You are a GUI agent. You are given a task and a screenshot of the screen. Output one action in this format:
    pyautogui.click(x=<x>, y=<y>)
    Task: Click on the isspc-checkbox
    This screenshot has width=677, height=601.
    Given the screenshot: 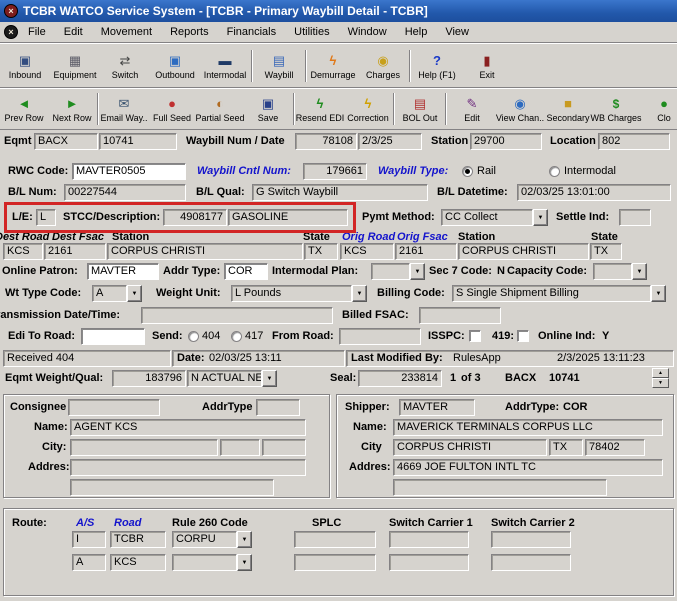 What is the action you would take?
    pyautogui.click(x=475, y=336)
    